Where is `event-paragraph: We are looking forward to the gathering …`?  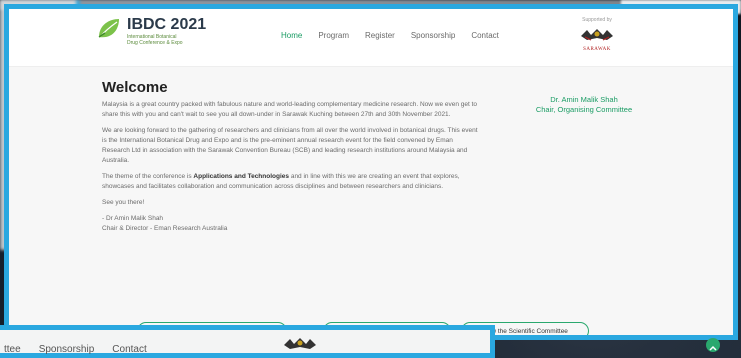
event-paragraph: We are looking forward to the gathering … is located at coordinates (290, 145).